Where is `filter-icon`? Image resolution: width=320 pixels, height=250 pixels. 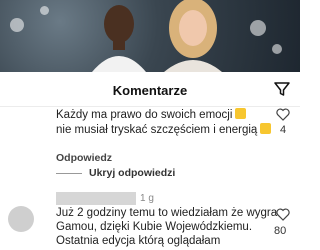
filter-icon is located at coordinates (282, 89).